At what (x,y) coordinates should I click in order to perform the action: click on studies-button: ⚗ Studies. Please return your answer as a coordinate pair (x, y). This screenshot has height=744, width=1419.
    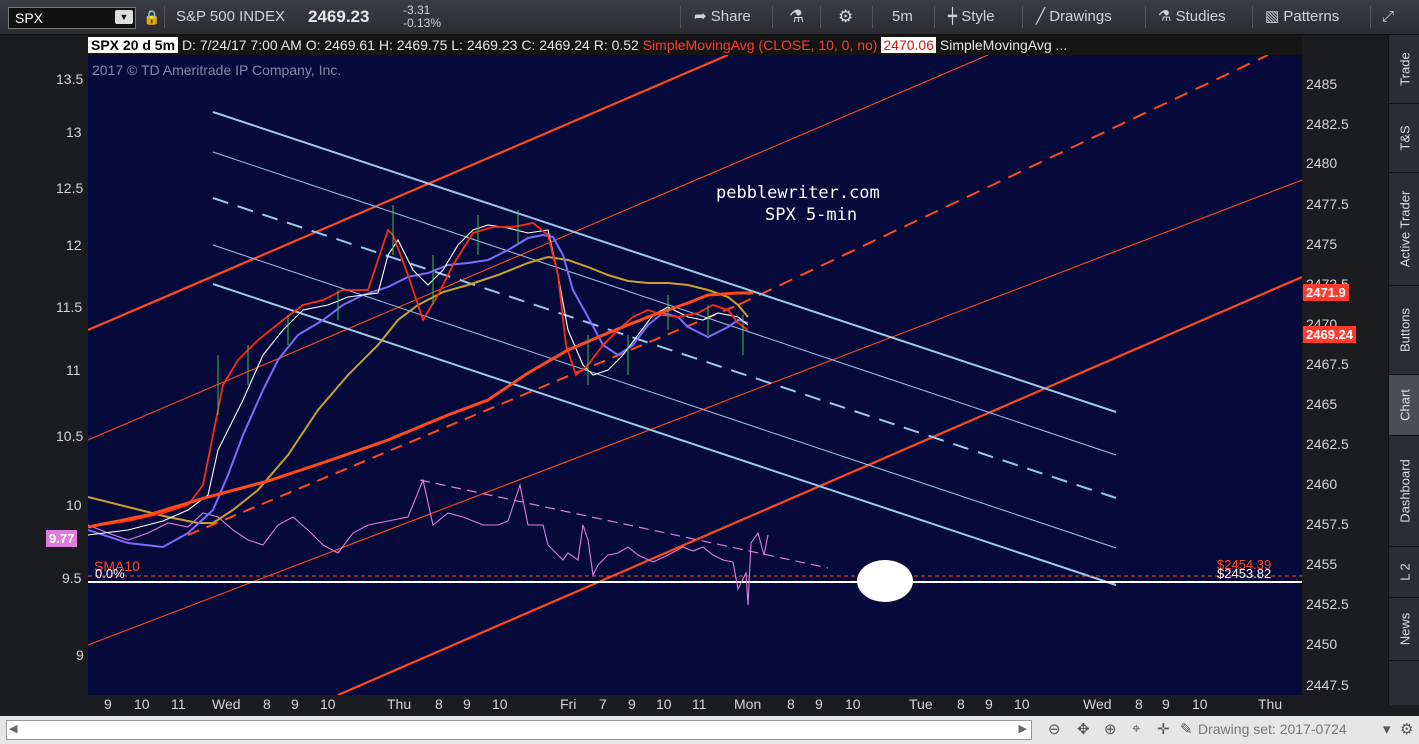
    Looking at the image, I should click on (1192, 17).